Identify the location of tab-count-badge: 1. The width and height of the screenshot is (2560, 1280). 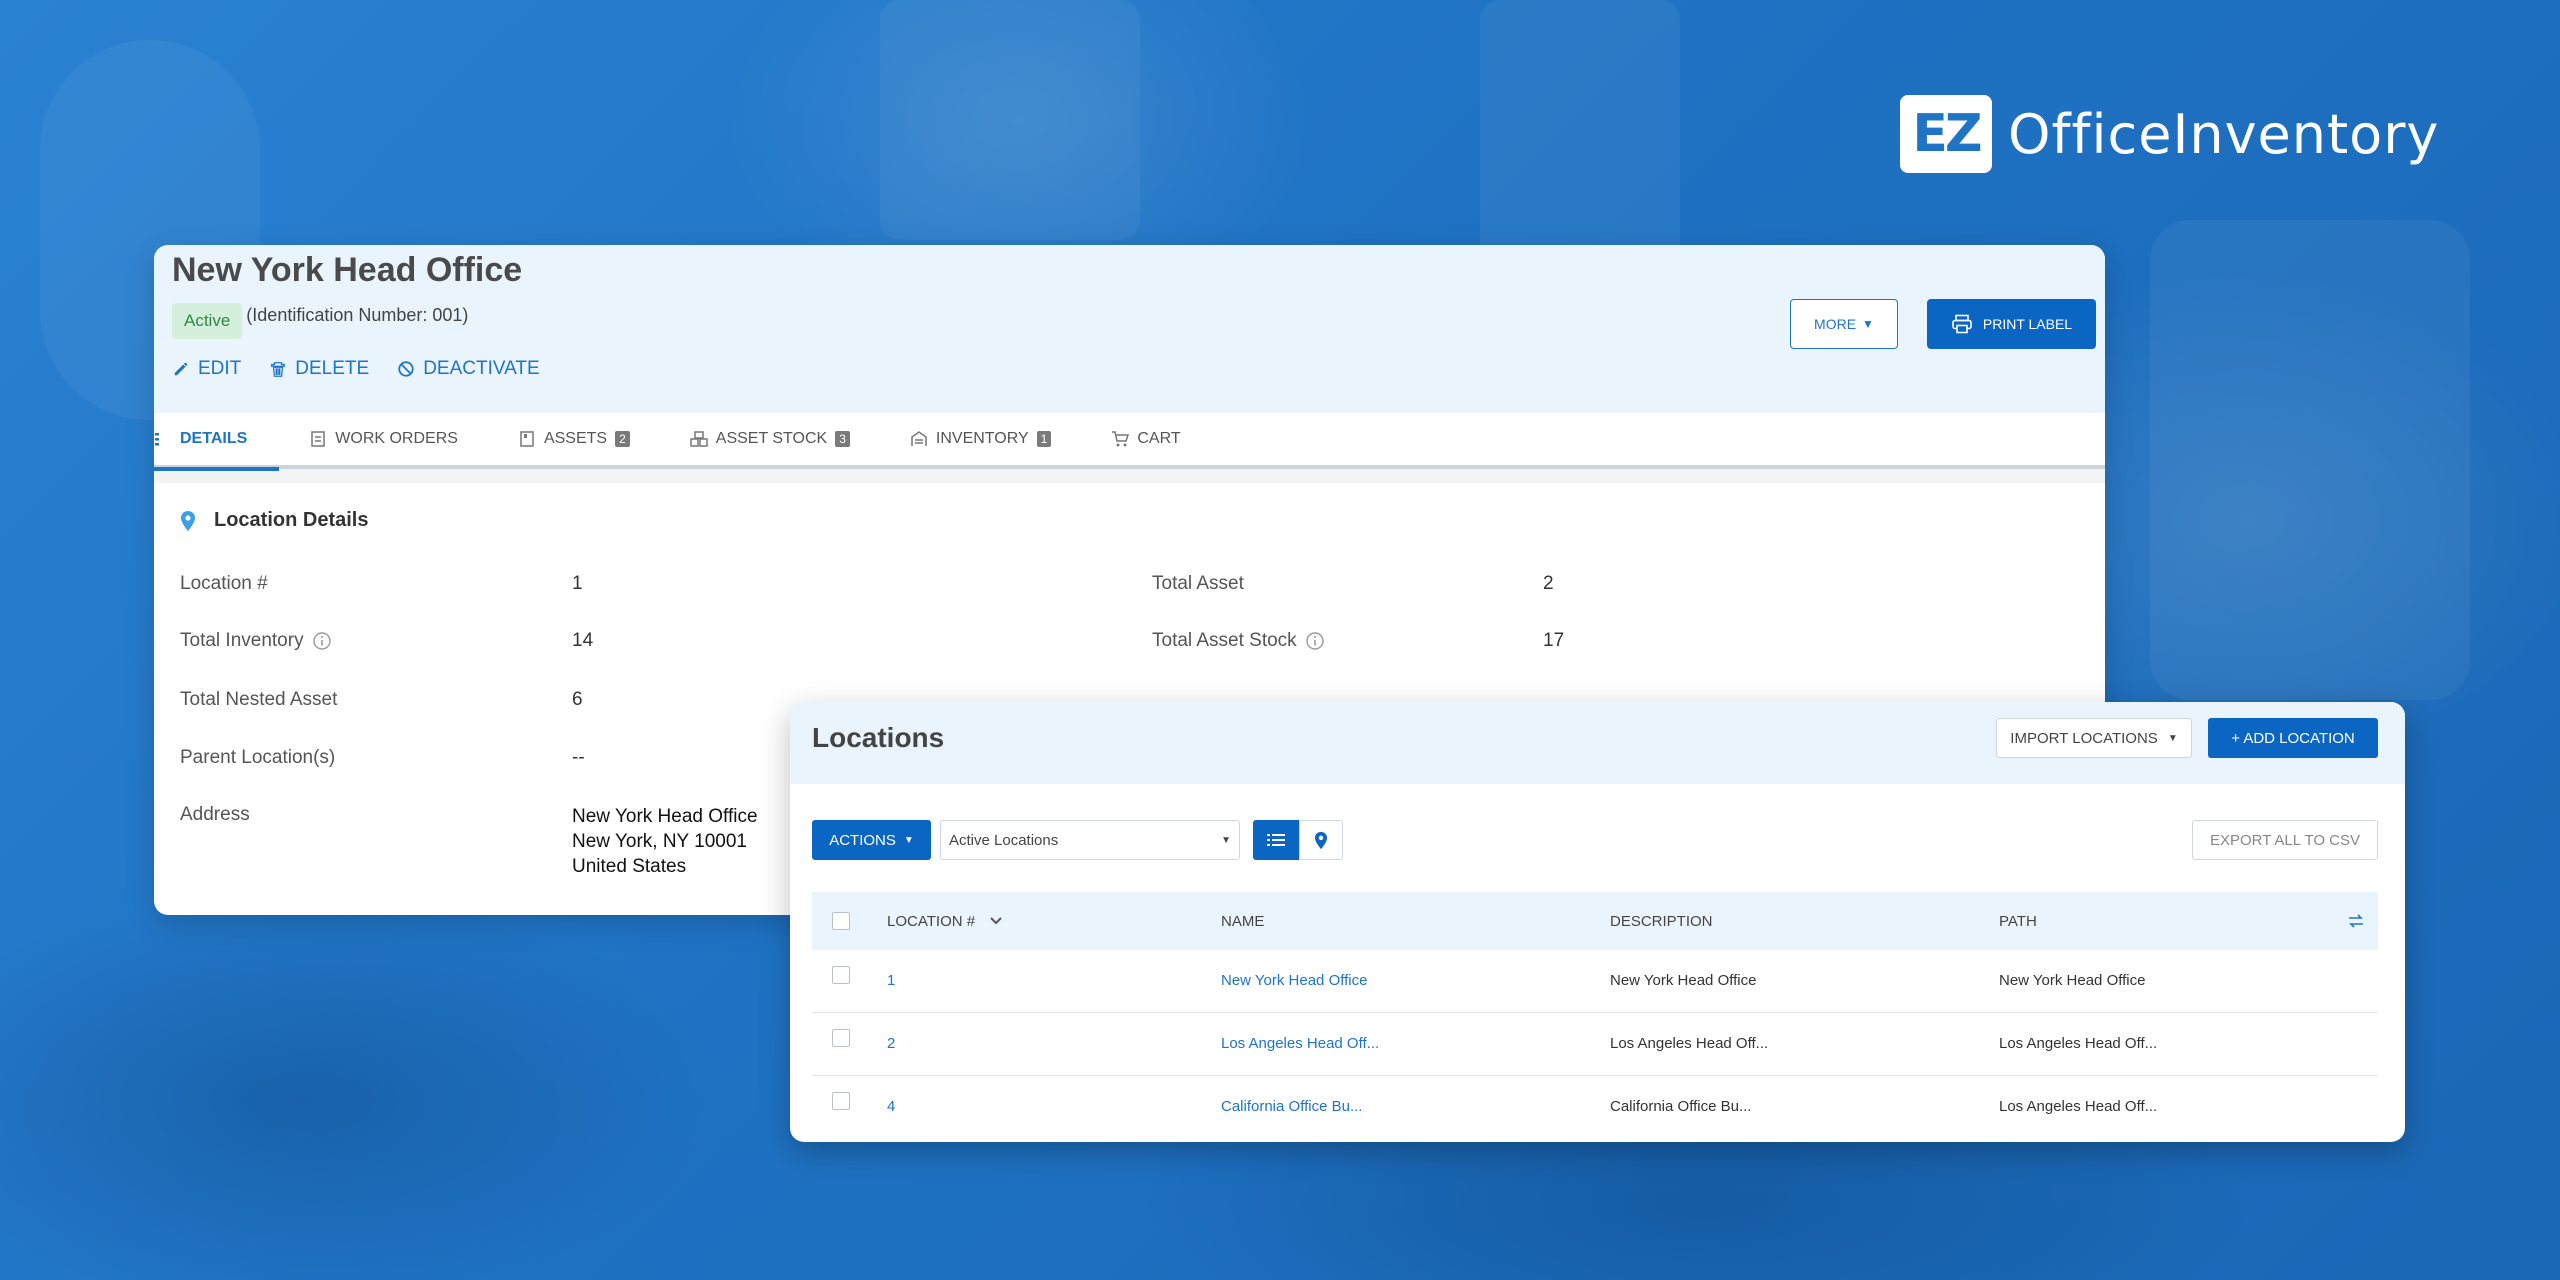
(1044, 439).